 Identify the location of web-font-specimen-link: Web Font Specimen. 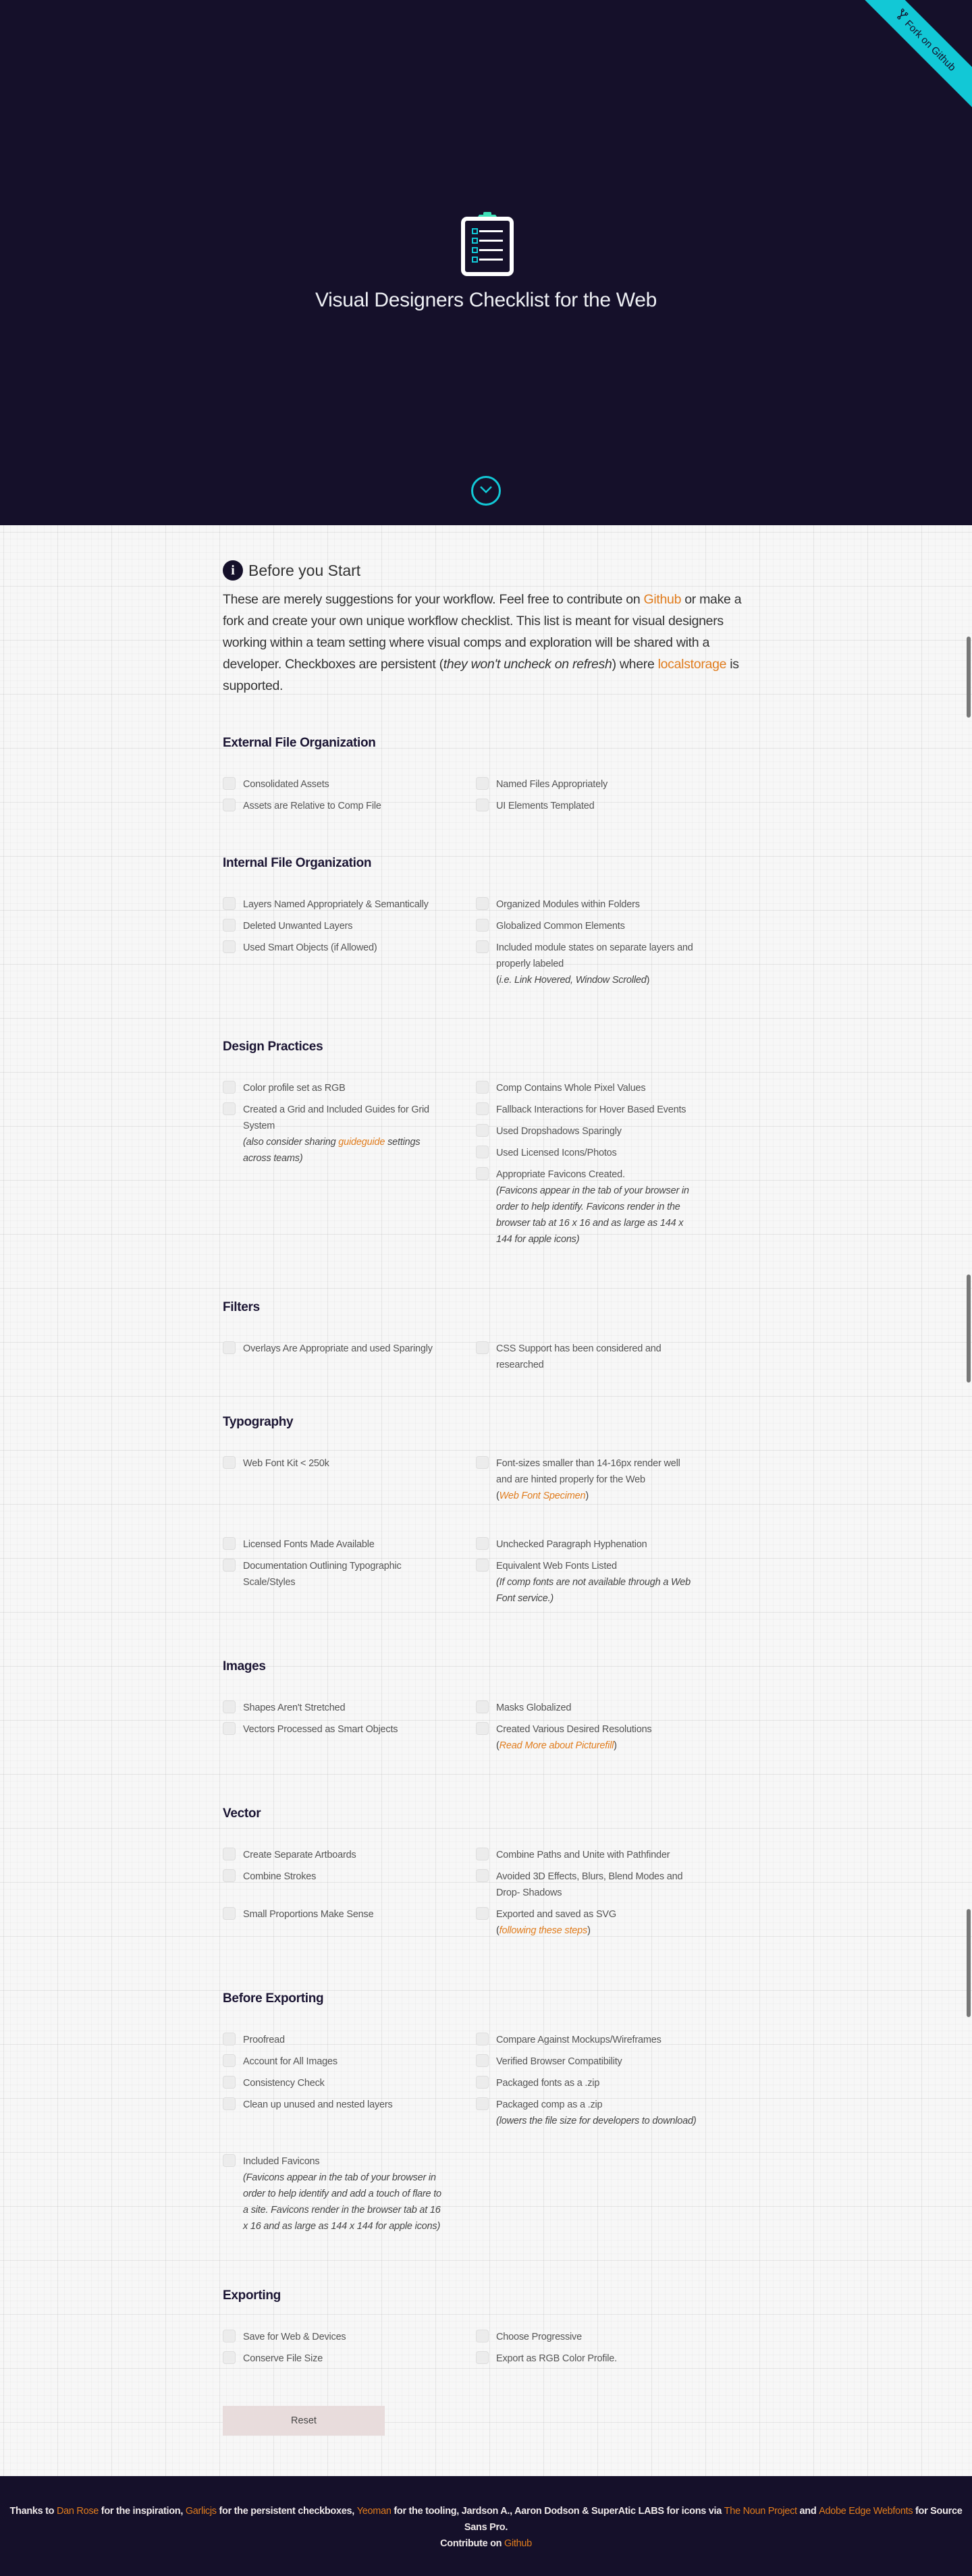
(543, 1496).